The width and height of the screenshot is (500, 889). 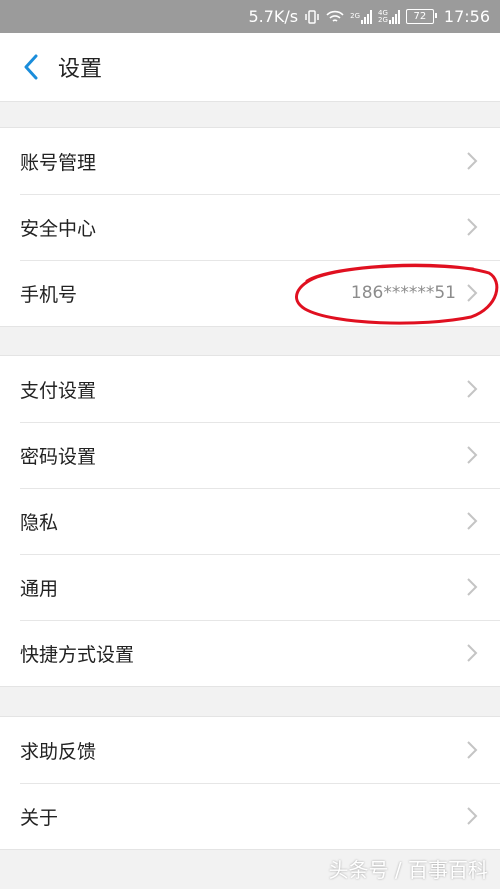 What do you see at coordinates (39, 522) in the screenshot?
I see `settings-item-label: 隐私` at bounding box center [39, 522].